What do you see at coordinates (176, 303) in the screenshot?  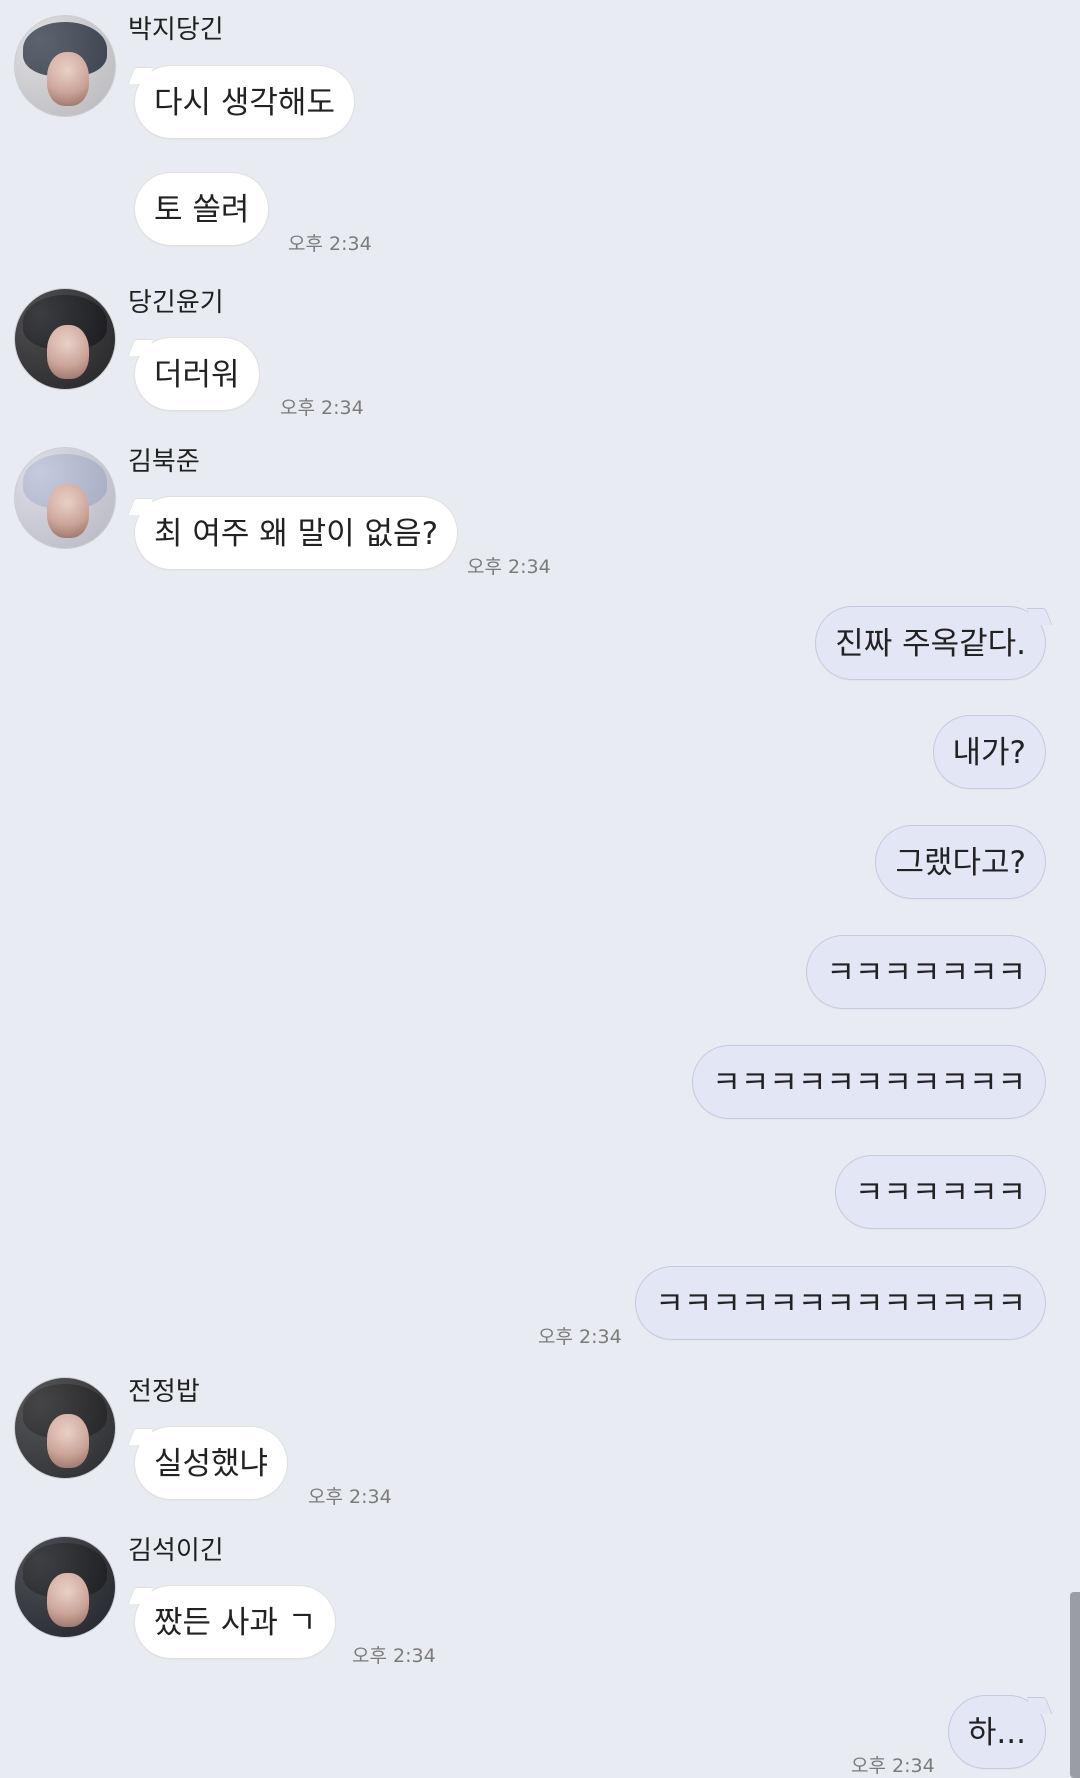 I see `sender-name: 당긴윤기` at bounding box center [176, 303].